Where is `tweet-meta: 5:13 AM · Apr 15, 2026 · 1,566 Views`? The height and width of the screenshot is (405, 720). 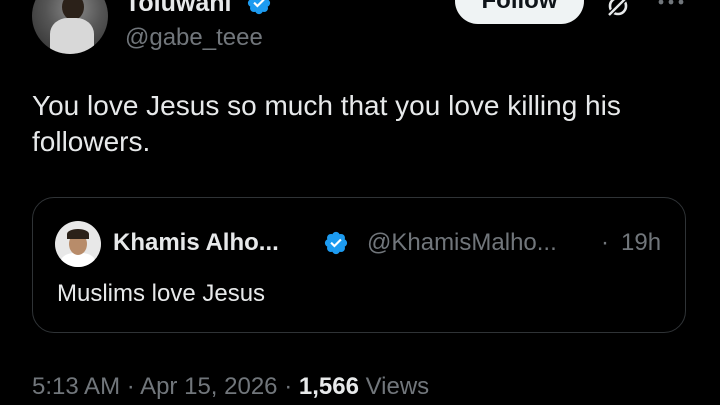
tweet-meta: 5:13 AM · Apr 15, 2026 · 1,566 Views is located at coordinates (230, 387).